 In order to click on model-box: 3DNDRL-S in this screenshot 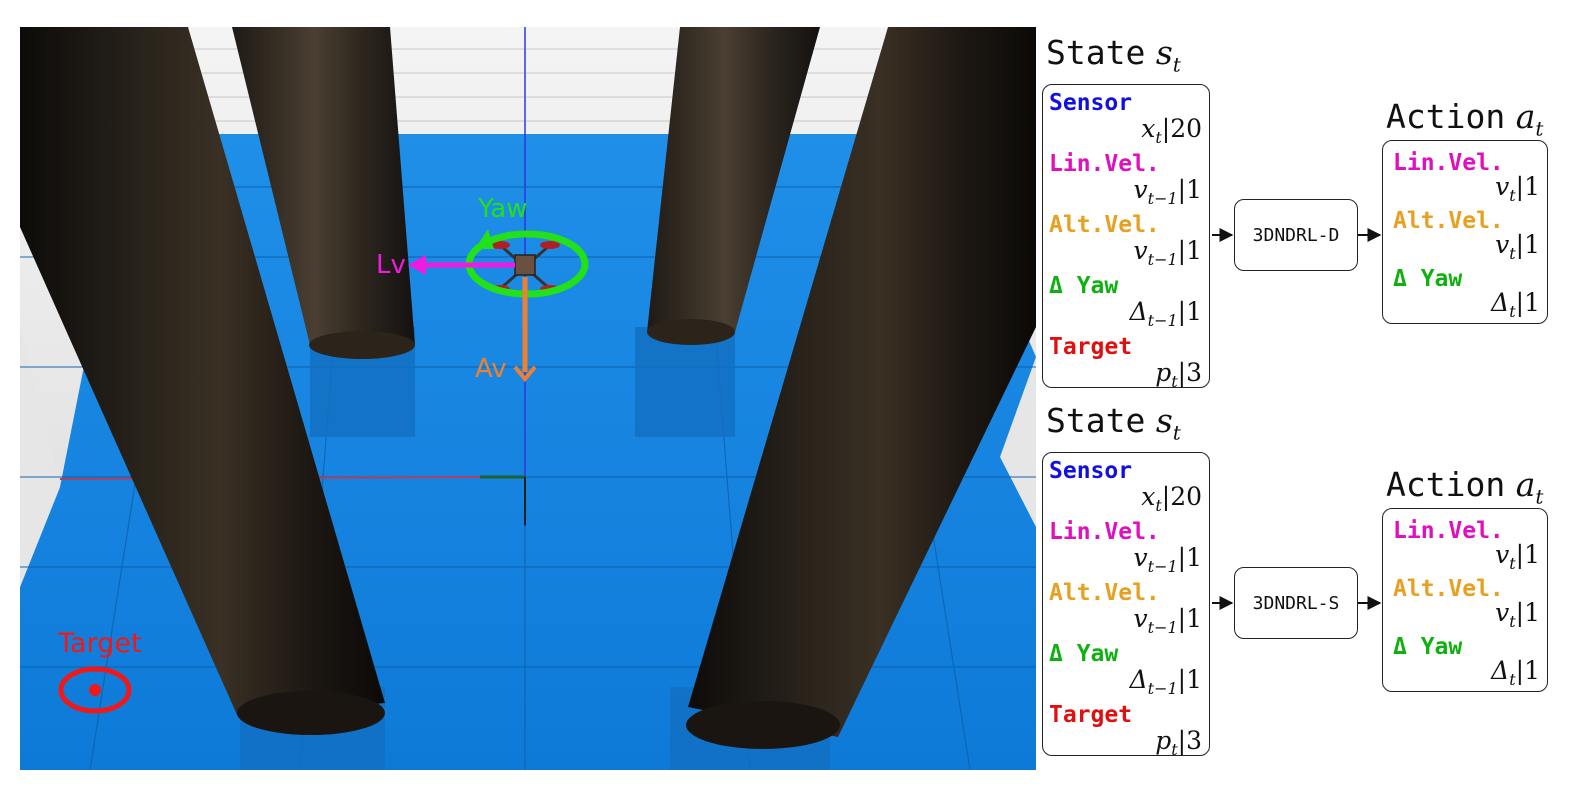, I will do `click(1296, 603)`.